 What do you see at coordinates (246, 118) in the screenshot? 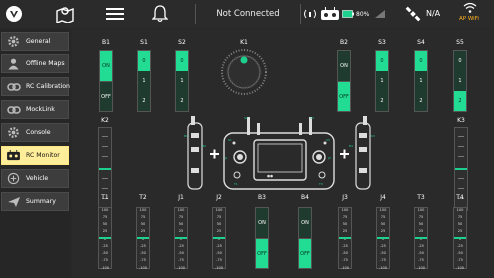
I see `svg-text: S2` at bounding box center [246, 118].